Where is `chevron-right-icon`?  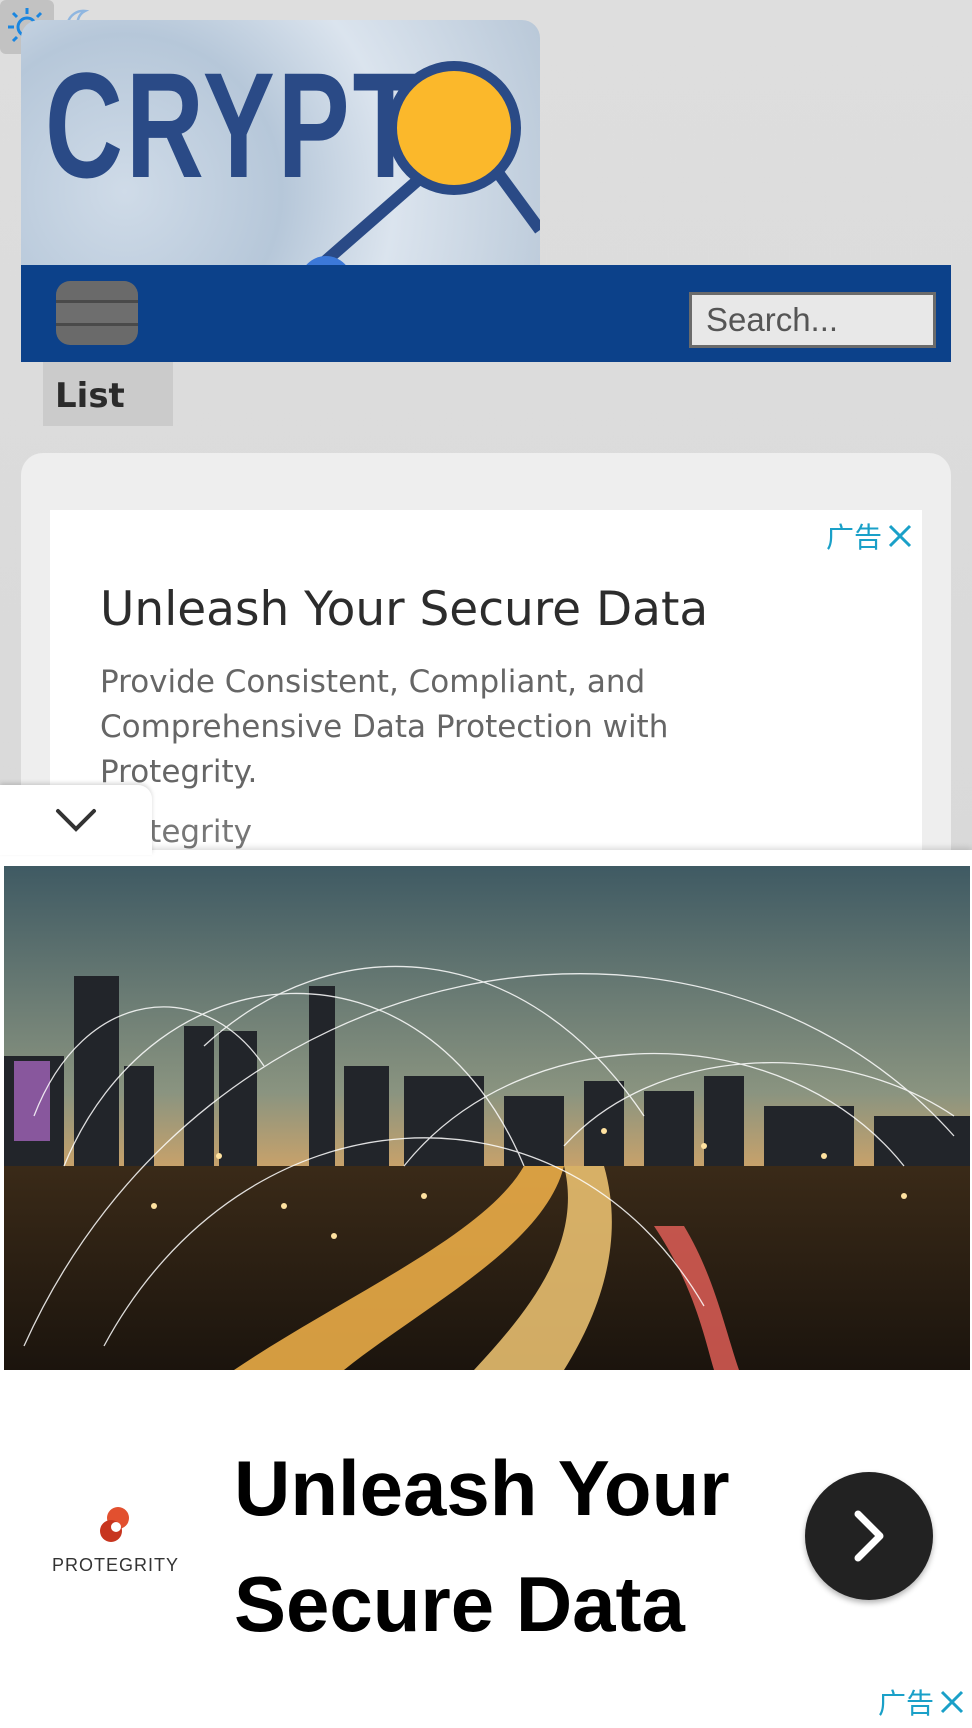
chevron-right-icon is located at coordinates (869, 1536).